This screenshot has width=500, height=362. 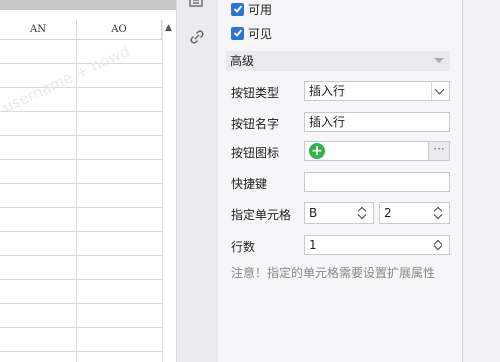 What do you see at coordinates (327, 91) in the screenshot?
I see `button-type-value: 插入行` at bounding box center [327, 91].